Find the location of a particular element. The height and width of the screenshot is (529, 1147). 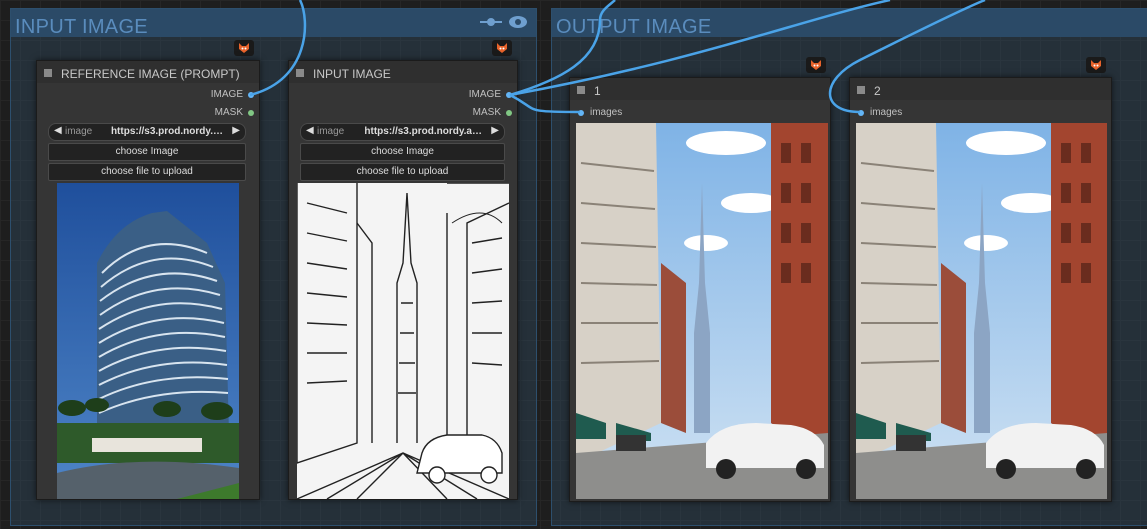

node-title: 1 is located at coordinates (597, 91).